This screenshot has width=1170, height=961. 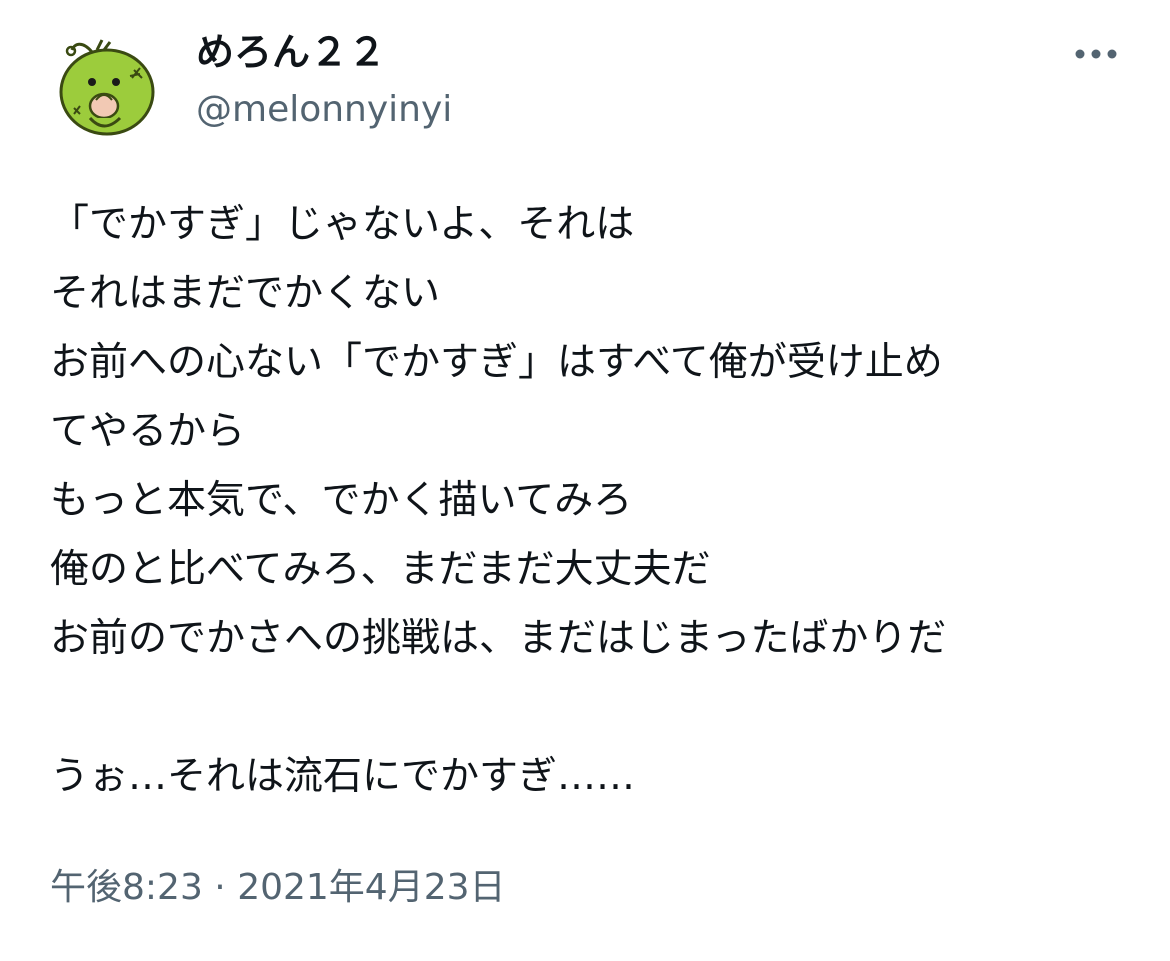 I want to click on tweet-date: 2021年4月23日, so click(x=371, y=887).